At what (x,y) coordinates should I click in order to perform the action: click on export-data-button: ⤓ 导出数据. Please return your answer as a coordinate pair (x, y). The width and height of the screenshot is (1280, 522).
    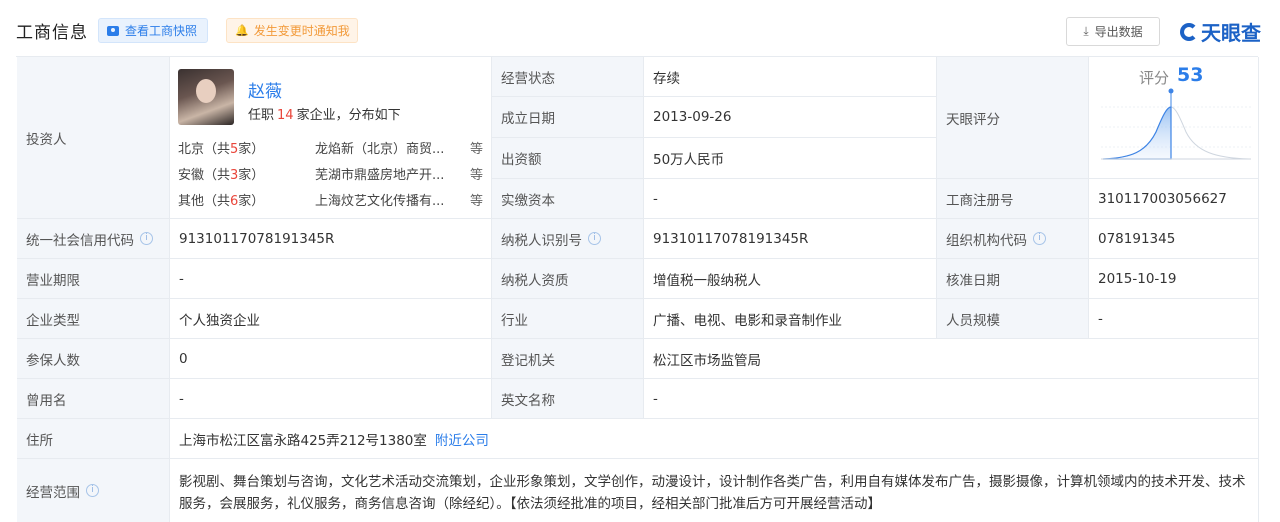
    Looking at the image, I should click on (1113, 31).